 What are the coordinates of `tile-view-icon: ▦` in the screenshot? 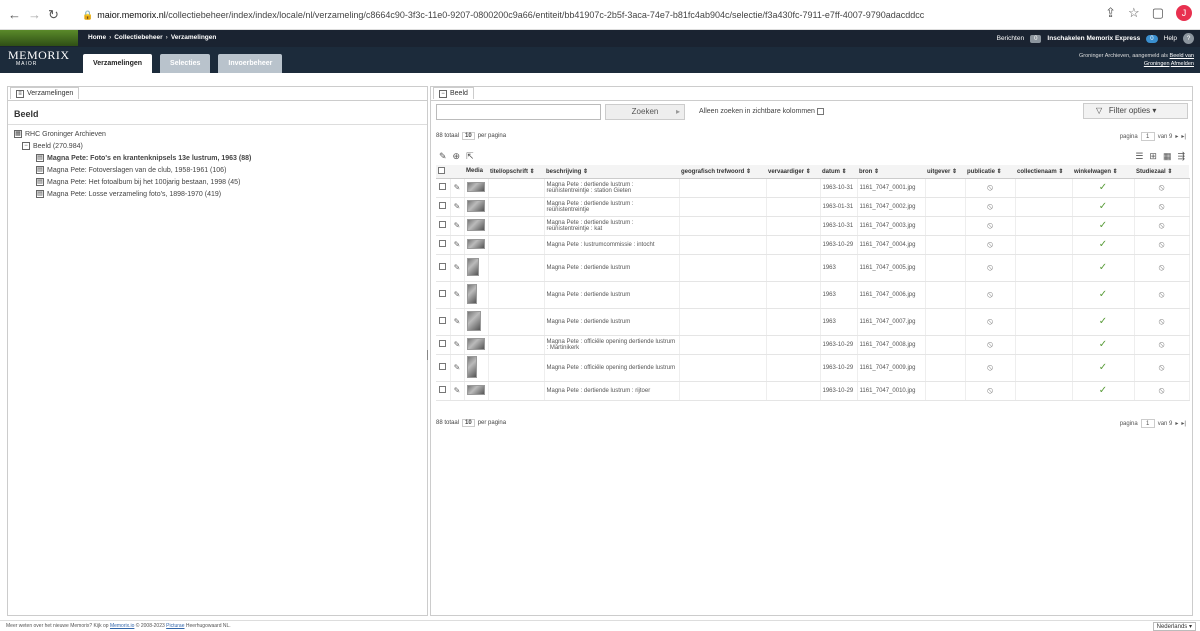 It's located at (1167, 156).